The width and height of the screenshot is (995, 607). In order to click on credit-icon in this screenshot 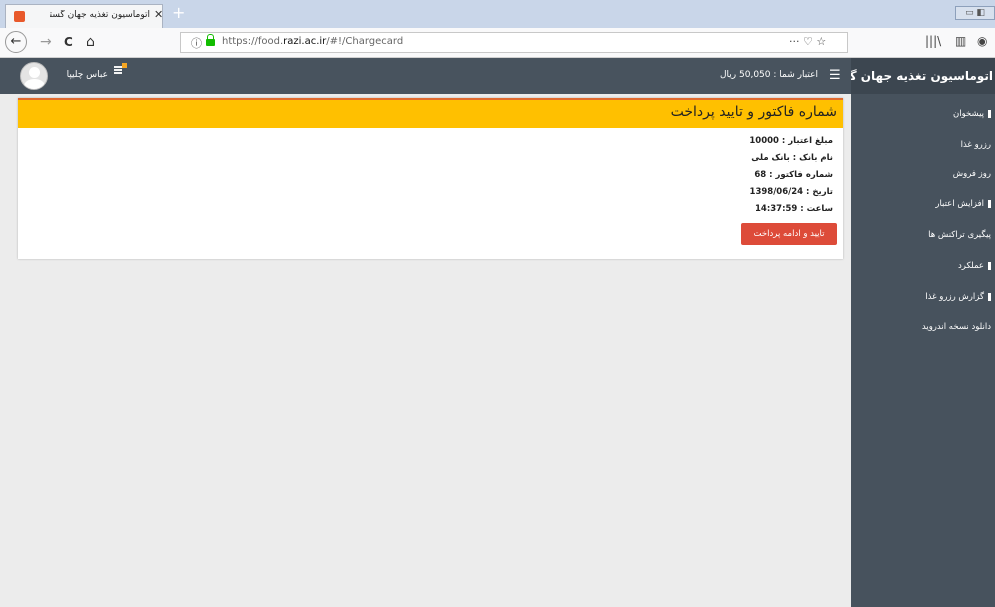, I will do `click(989, 203)`.